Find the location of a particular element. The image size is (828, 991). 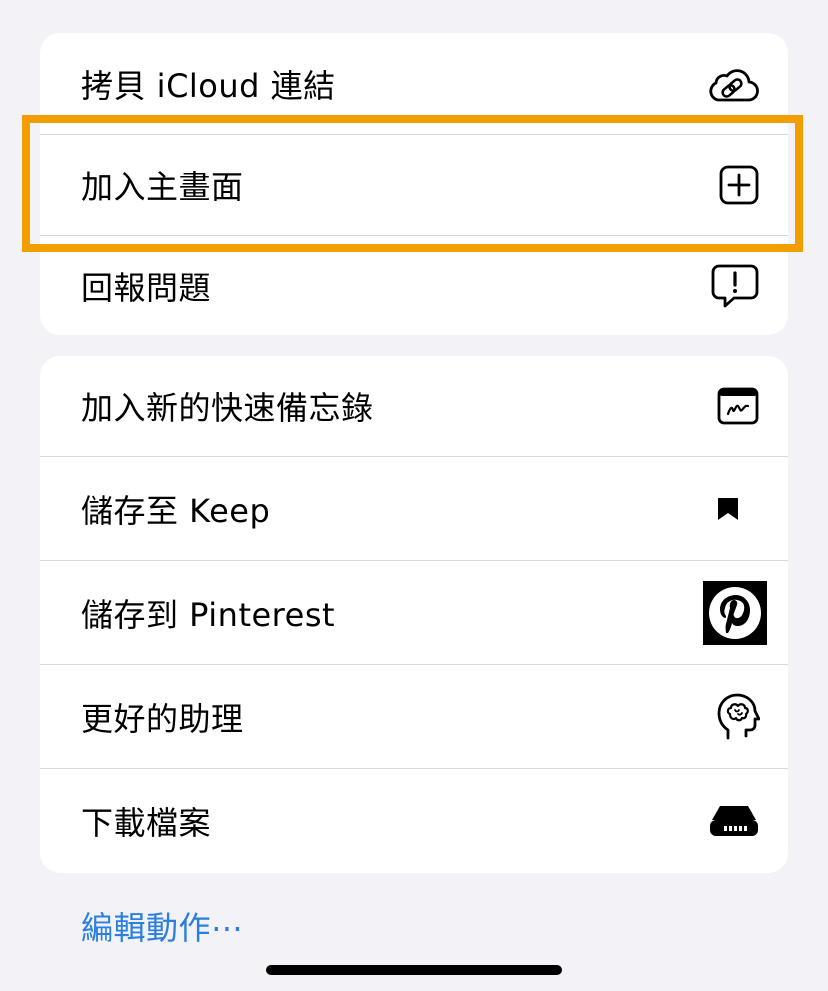

action-label: 儲存至 Keep is located at coordinates (176, 510).